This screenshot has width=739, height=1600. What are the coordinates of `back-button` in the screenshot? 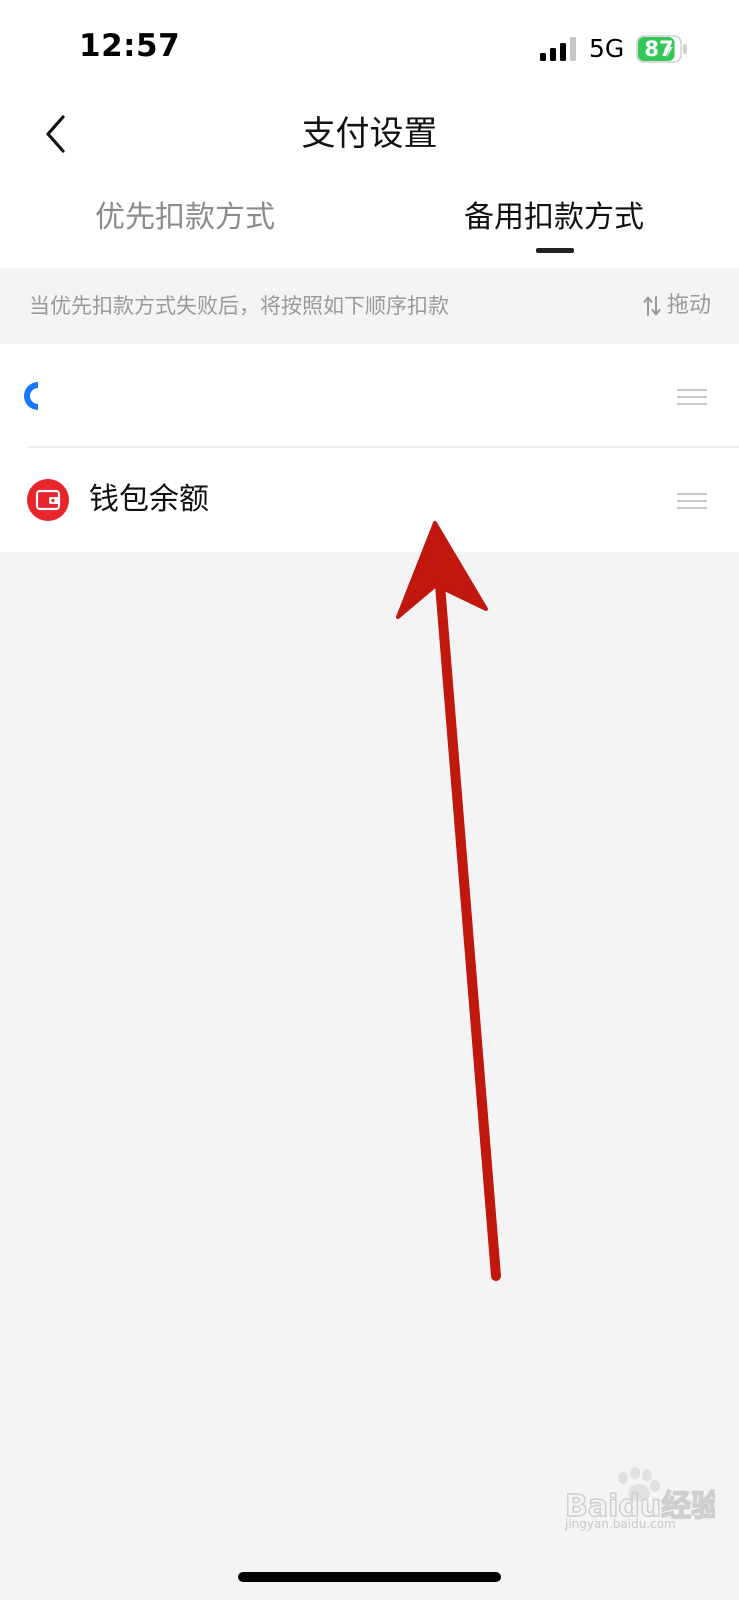 It's located at (55, 134).